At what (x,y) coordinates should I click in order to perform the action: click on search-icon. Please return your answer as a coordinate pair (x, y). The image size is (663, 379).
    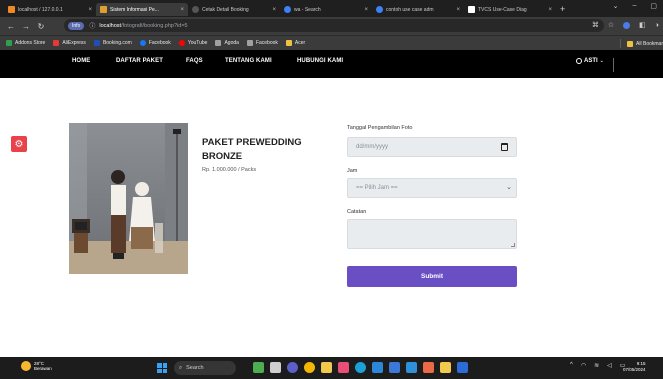
    Looking at the image, I should click on (287, 9).